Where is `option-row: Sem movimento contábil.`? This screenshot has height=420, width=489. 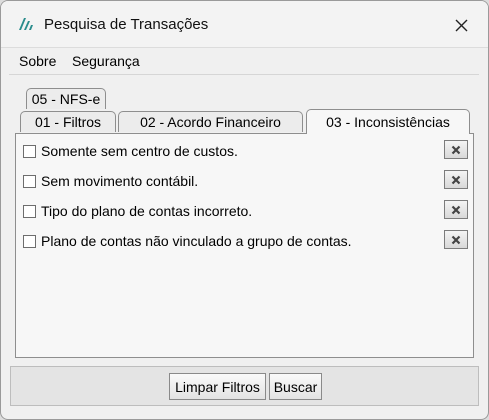
option-row: Sem movimento contábil. is located at coordinates (110, 181).